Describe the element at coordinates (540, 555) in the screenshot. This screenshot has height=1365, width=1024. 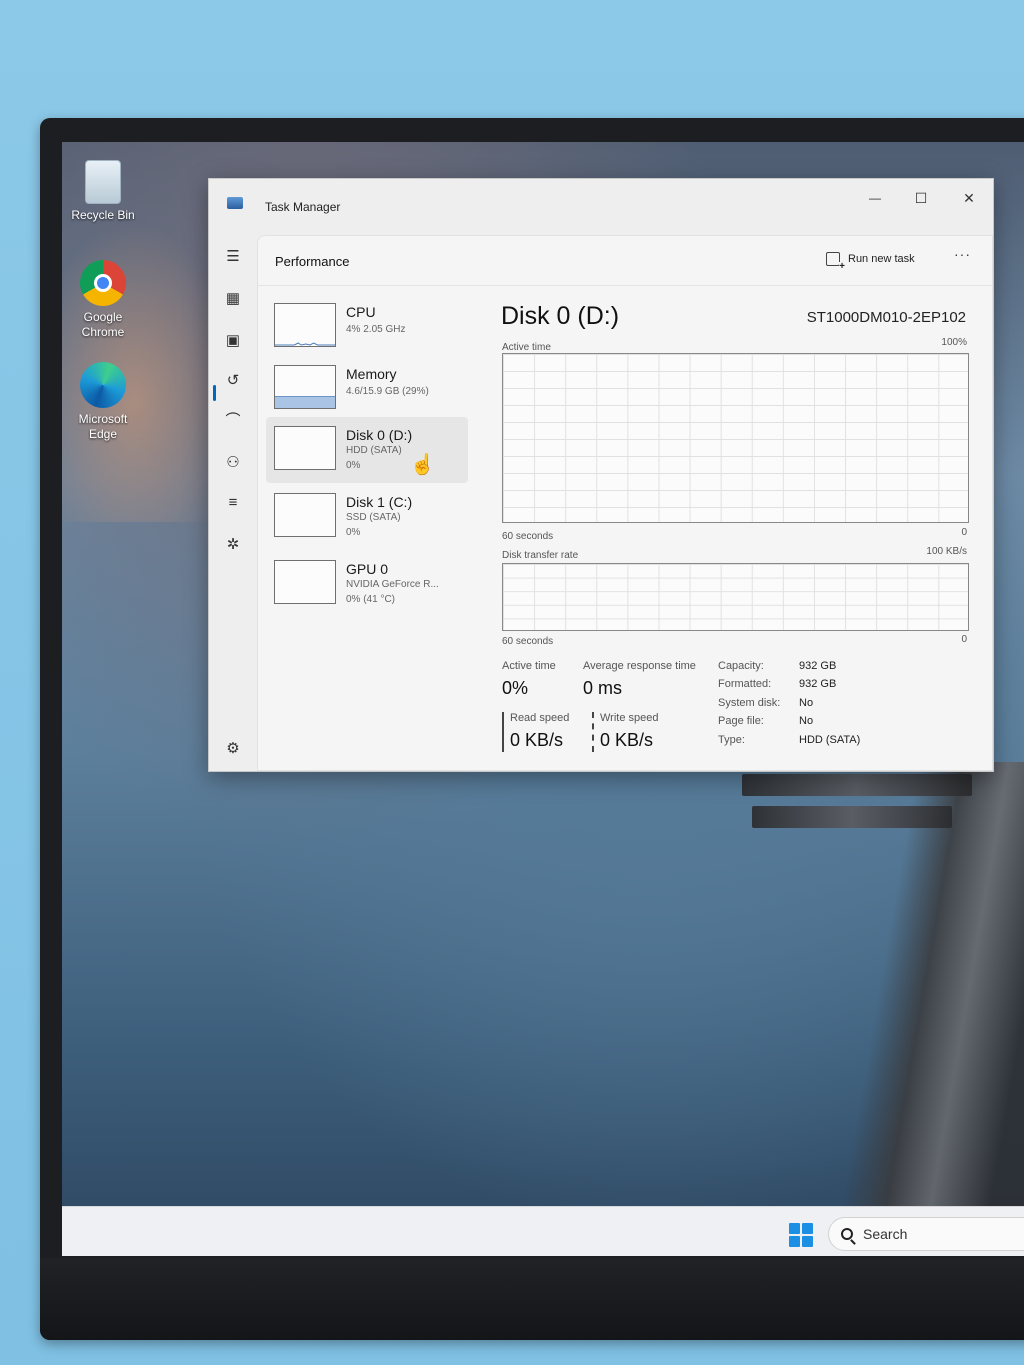
I see `graph2-label: Disk transfer rate` at that location.